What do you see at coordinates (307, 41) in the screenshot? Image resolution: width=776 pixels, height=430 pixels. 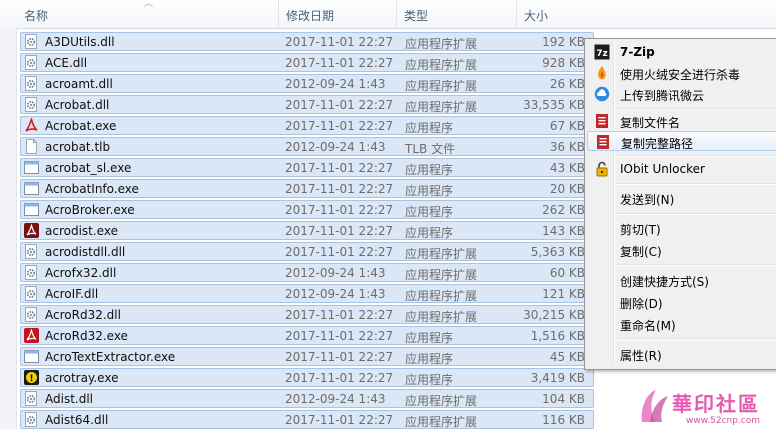 I see `file-row: A3DUtils.dll 2017-11-01 22:27 应用程序扩展 192 KB` at bounding box center [307, 41].